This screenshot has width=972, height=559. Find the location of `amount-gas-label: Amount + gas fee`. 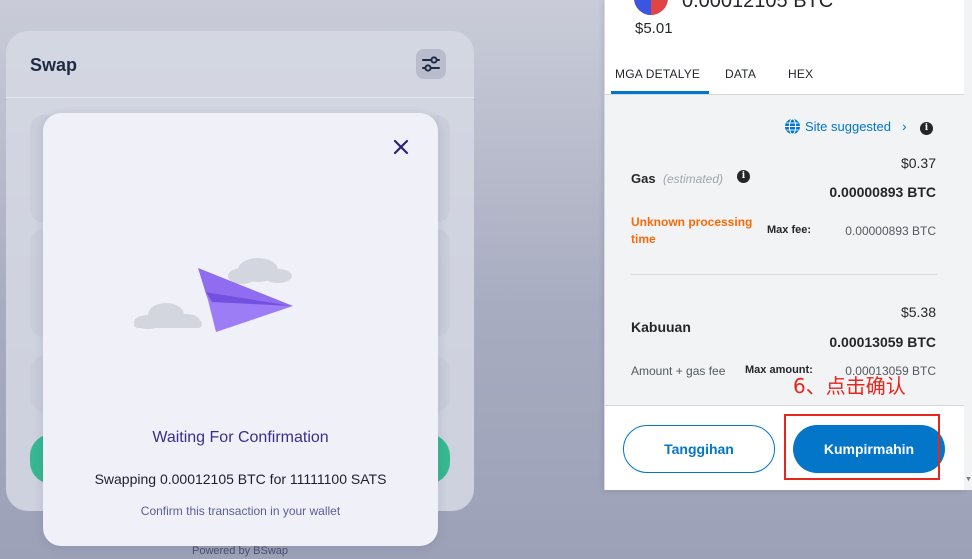

amount-gas-label: Amount + gas fee is located at coordinates (678, 371).